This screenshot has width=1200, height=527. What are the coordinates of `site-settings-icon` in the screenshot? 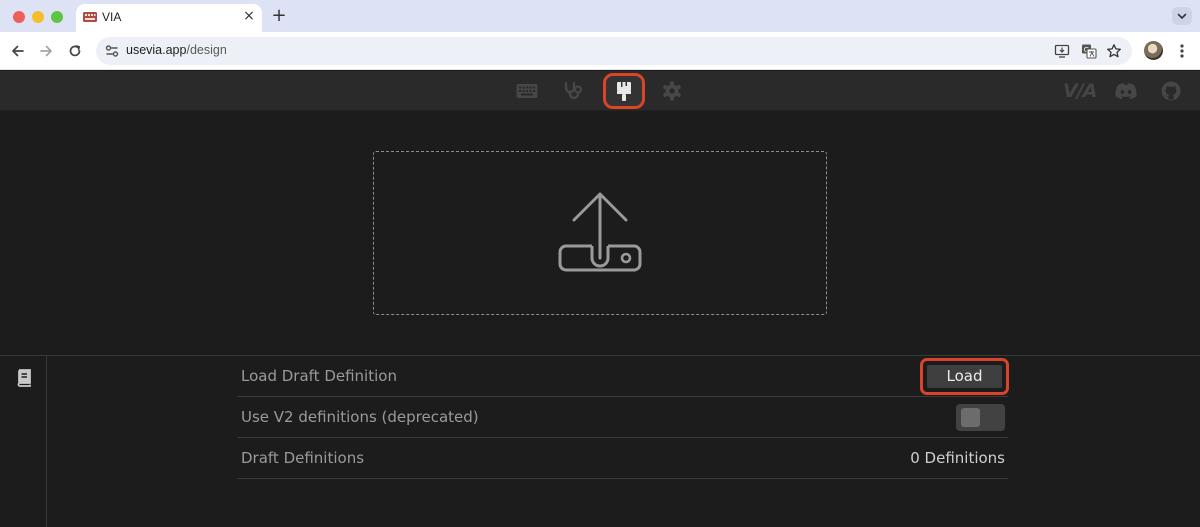 It's located at (112, 51).